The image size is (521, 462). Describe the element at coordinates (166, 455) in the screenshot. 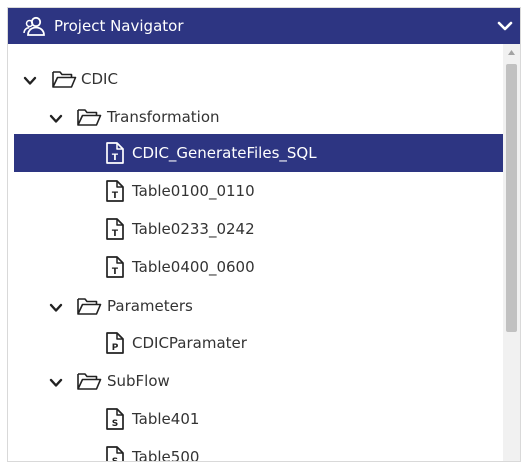

I see `tree-item-label: Table500` at that location.